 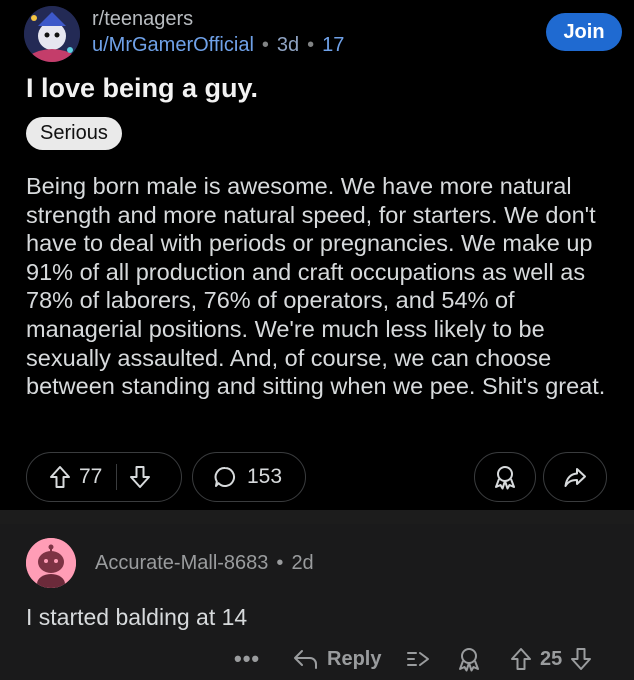 I want to click on reply-label: Reply, so click(x=354, y=658).